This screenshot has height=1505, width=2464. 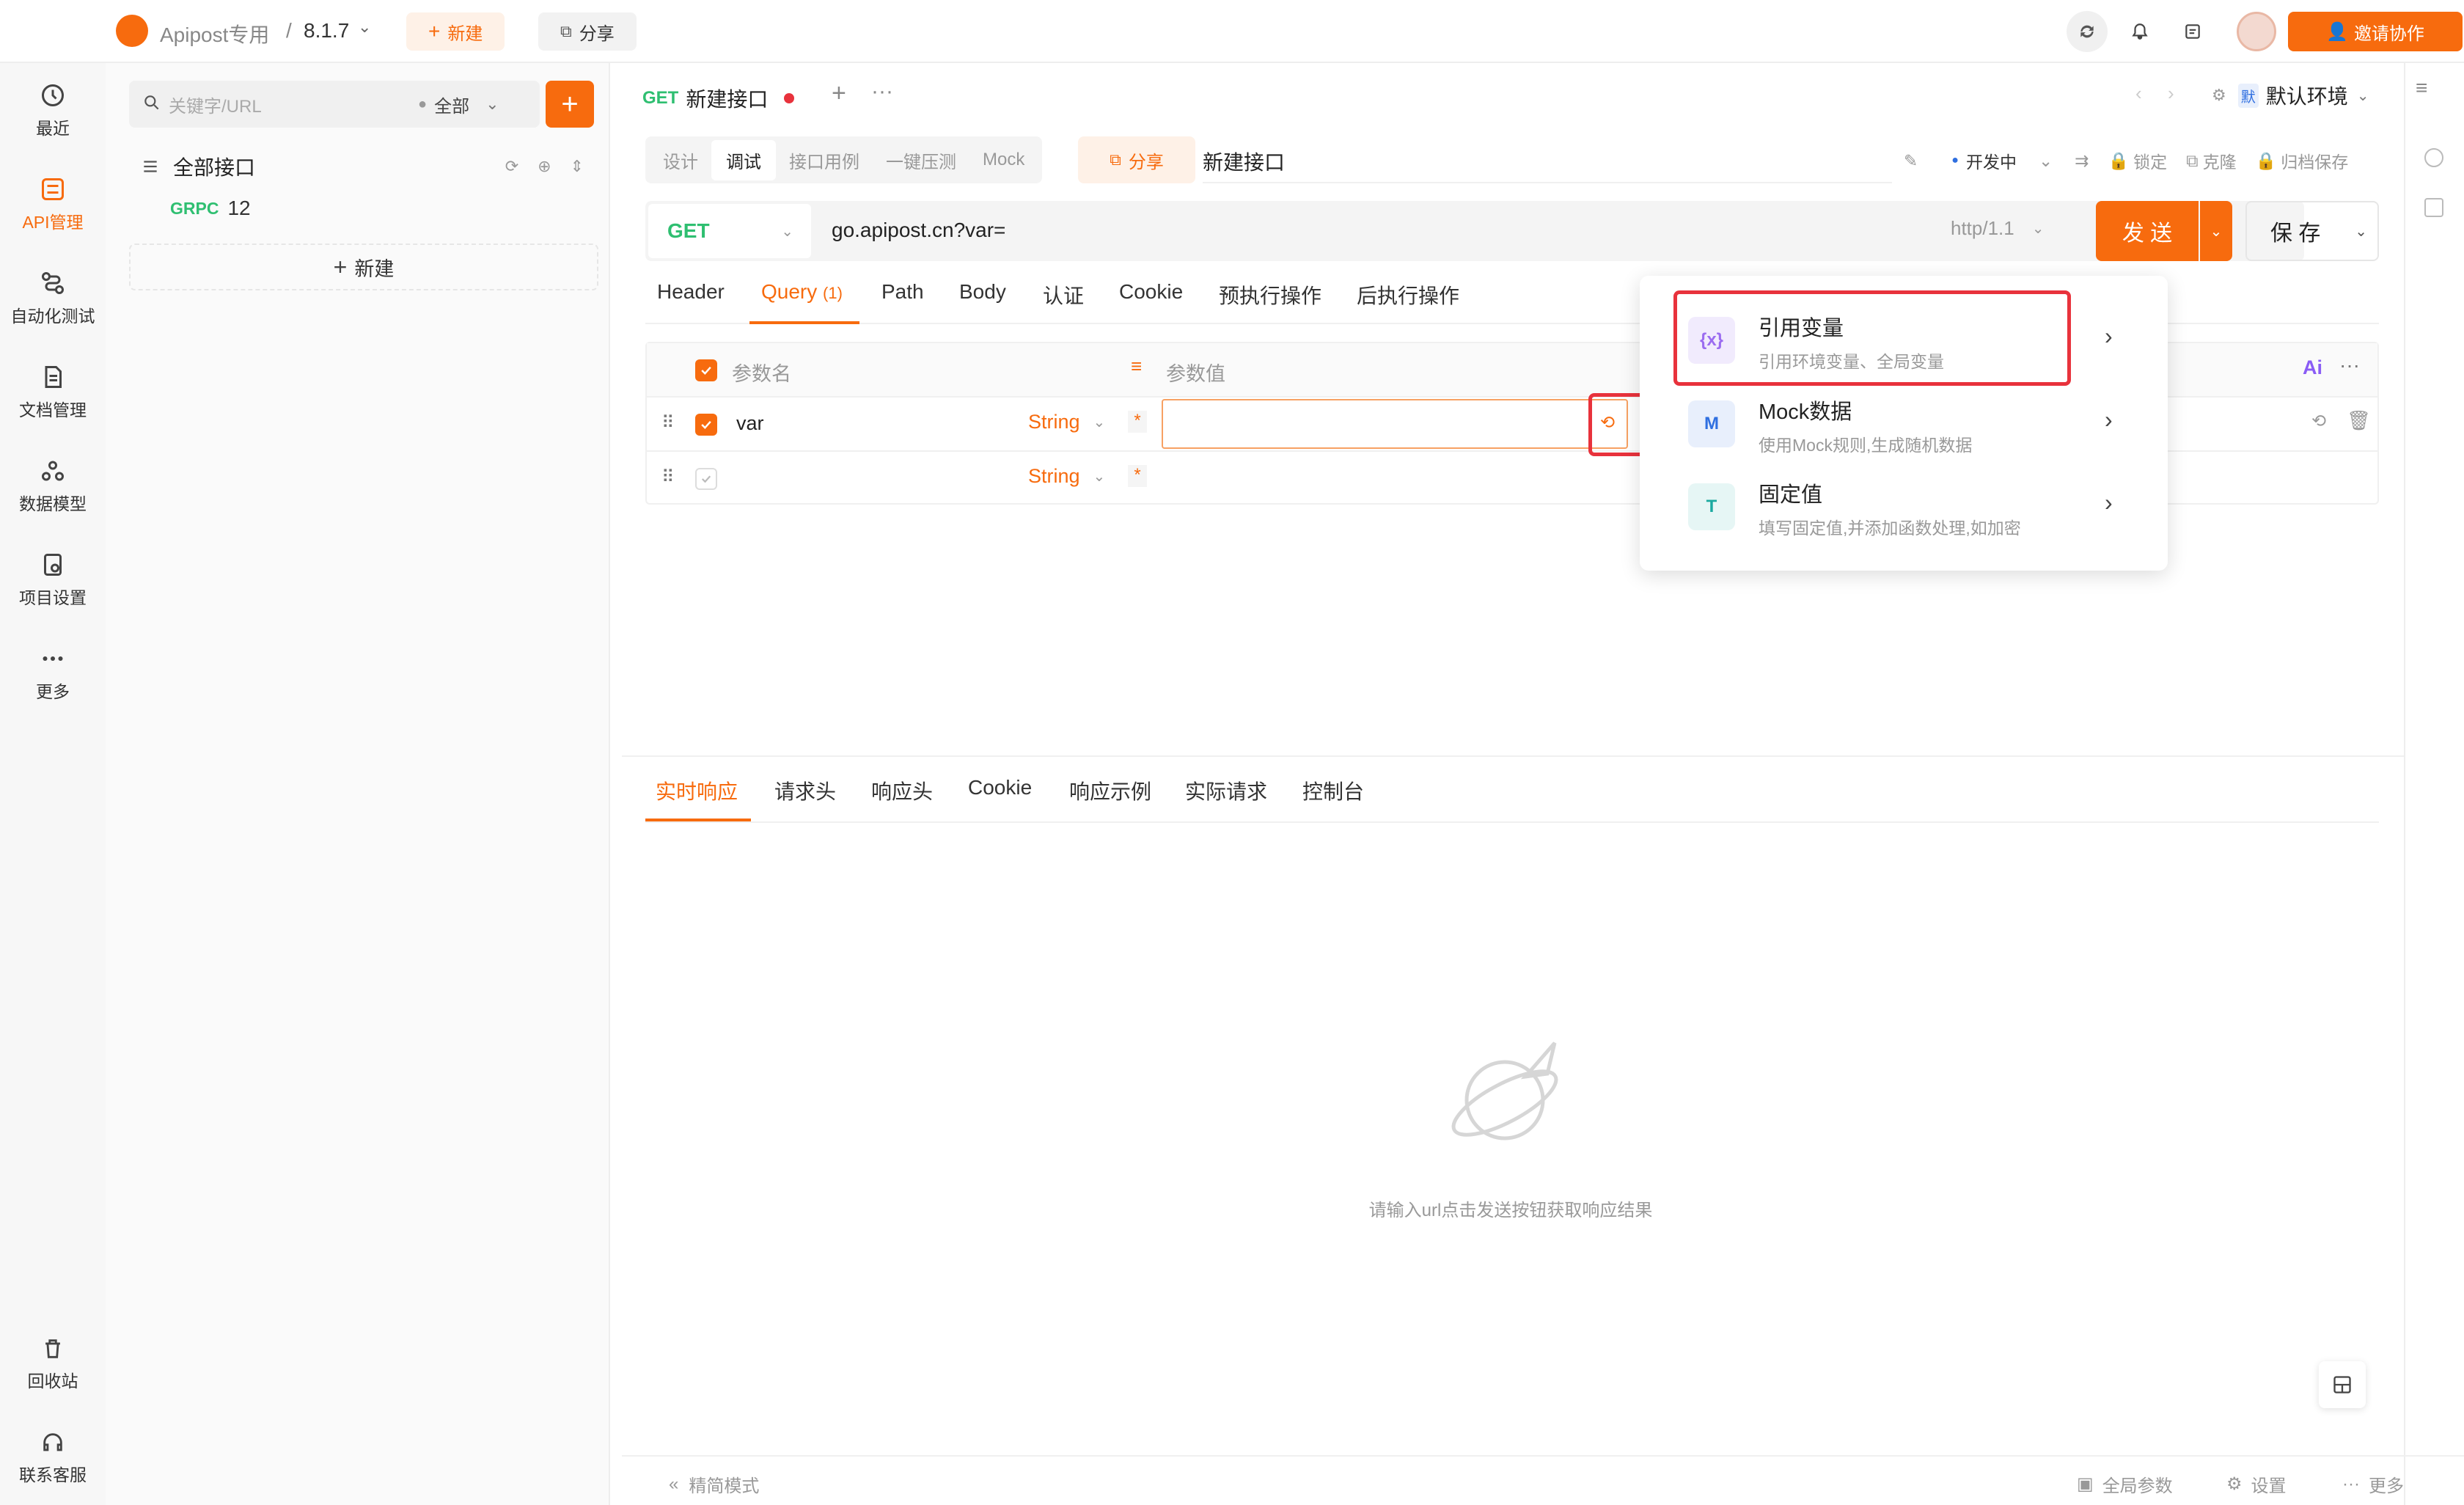 I want to click on tree-new-button: + 新建, so click(x=363, y=266).